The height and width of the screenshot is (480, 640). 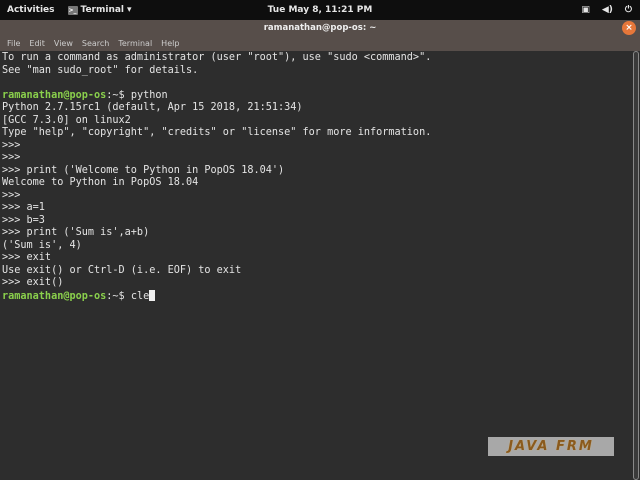 What do you see at coordinates (23, 207) in the screenshot?
I see `terminal-line: >>> a=1` at bounding box center [23, 207].